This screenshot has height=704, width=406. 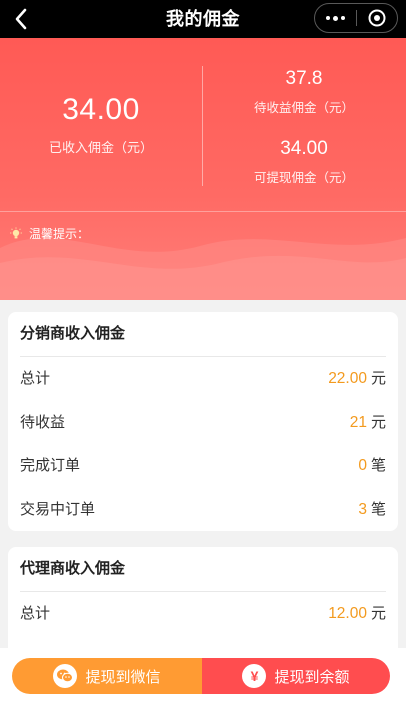 I want to click on withdraw-to-wechat-button: 提现到微信, so click(x=107, y=676).